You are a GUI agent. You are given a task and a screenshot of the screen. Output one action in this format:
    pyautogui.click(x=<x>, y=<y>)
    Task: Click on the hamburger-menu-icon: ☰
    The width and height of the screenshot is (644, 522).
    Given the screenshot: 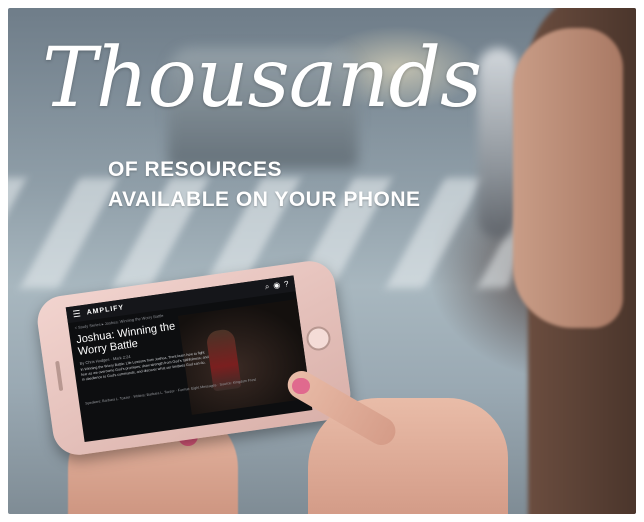 What is the action you would take?
    pyautogui.click(x=76, y=313)
    